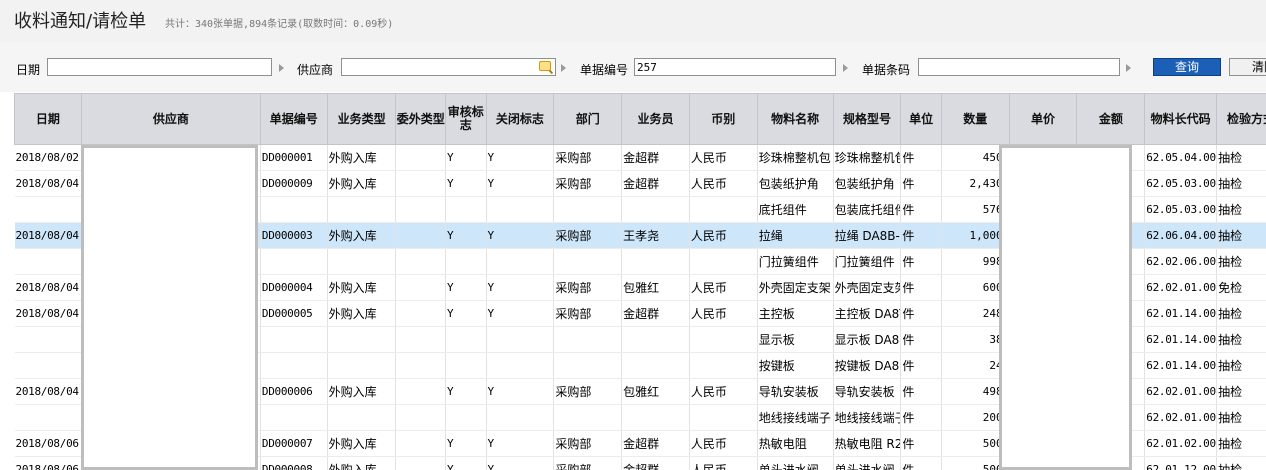 This screenshot has width=1266, height=470. Describe the element at coordinates (1187, 67) in the screenshot. I see `query-button: 查询` at that location.